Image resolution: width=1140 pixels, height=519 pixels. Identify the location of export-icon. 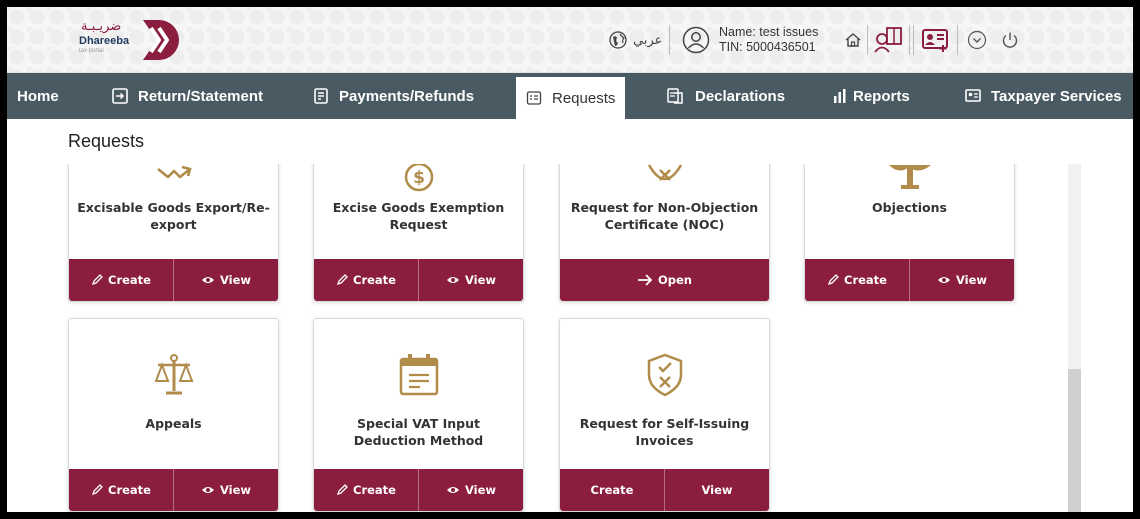
(173, 176).